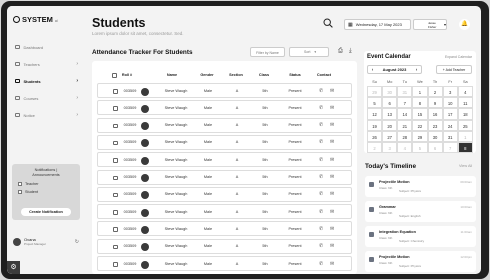 The height and width of the screenshot is (280, 490). I want to click on calendar-day: 14, so click(405, 114).